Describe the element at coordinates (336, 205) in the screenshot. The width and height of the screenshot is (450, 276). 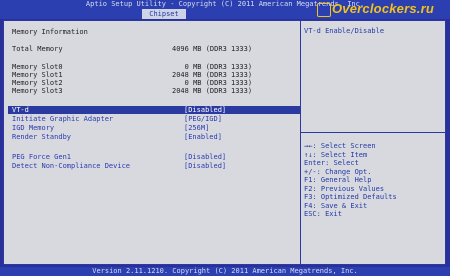
I see `key-hint: F4: Save & Exit` at that location.